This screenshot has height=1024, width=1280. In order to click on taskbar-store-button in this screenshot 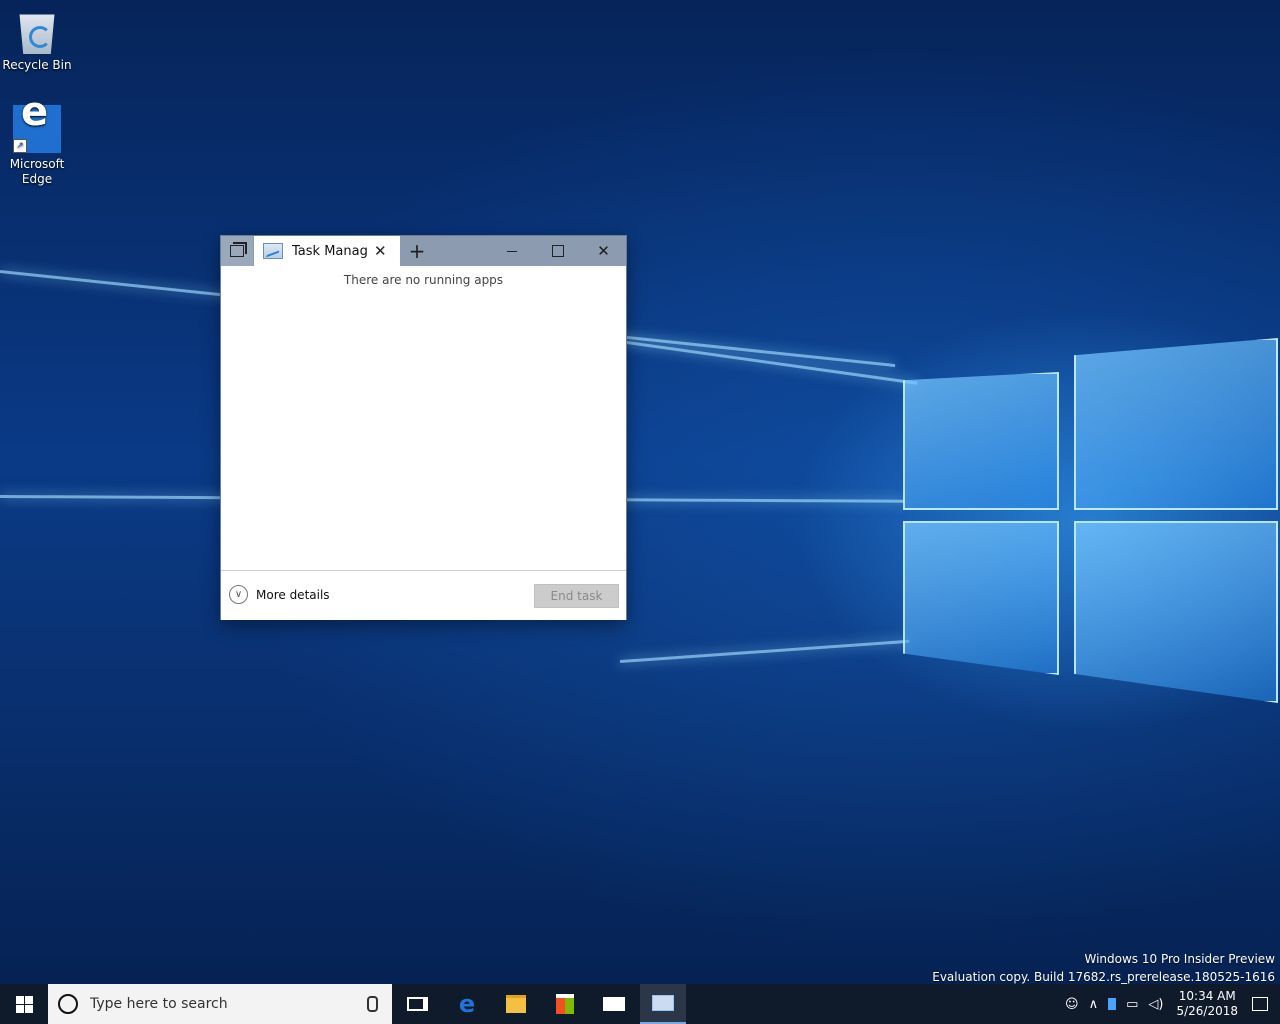, I will do `click(565, 1004)`.